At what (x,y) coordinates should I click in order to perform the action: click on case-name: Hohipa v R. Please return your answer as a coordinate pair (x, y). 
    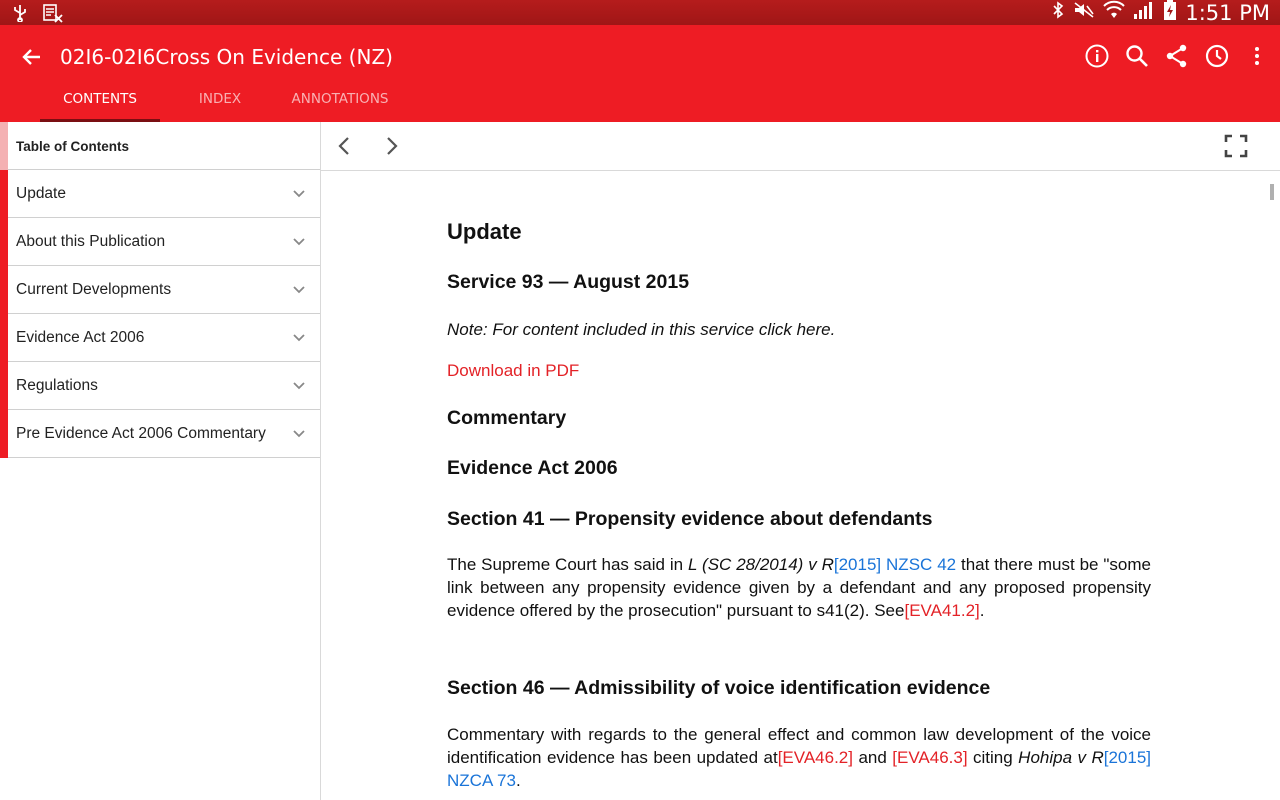
    Looking at the image, I should click on (1061, 757).